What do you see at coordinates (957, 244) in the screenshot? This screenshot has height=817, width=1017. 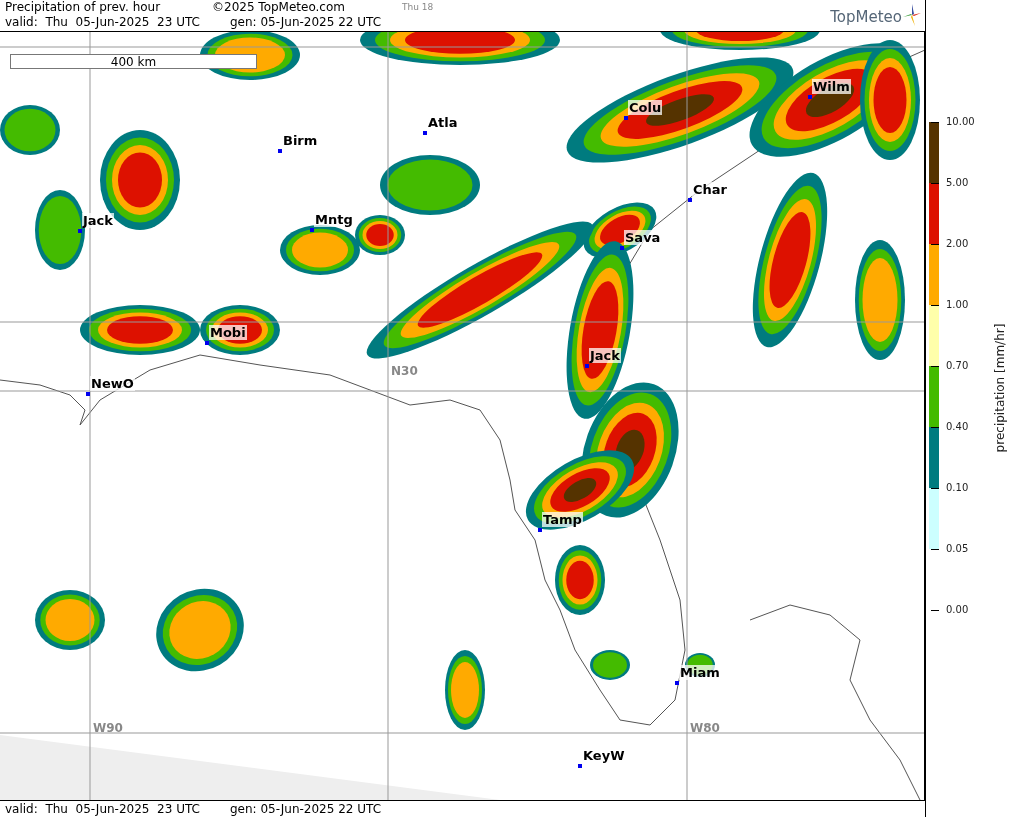 I see `legend-tick-label: 2.00` at bounding box center [957, 244].